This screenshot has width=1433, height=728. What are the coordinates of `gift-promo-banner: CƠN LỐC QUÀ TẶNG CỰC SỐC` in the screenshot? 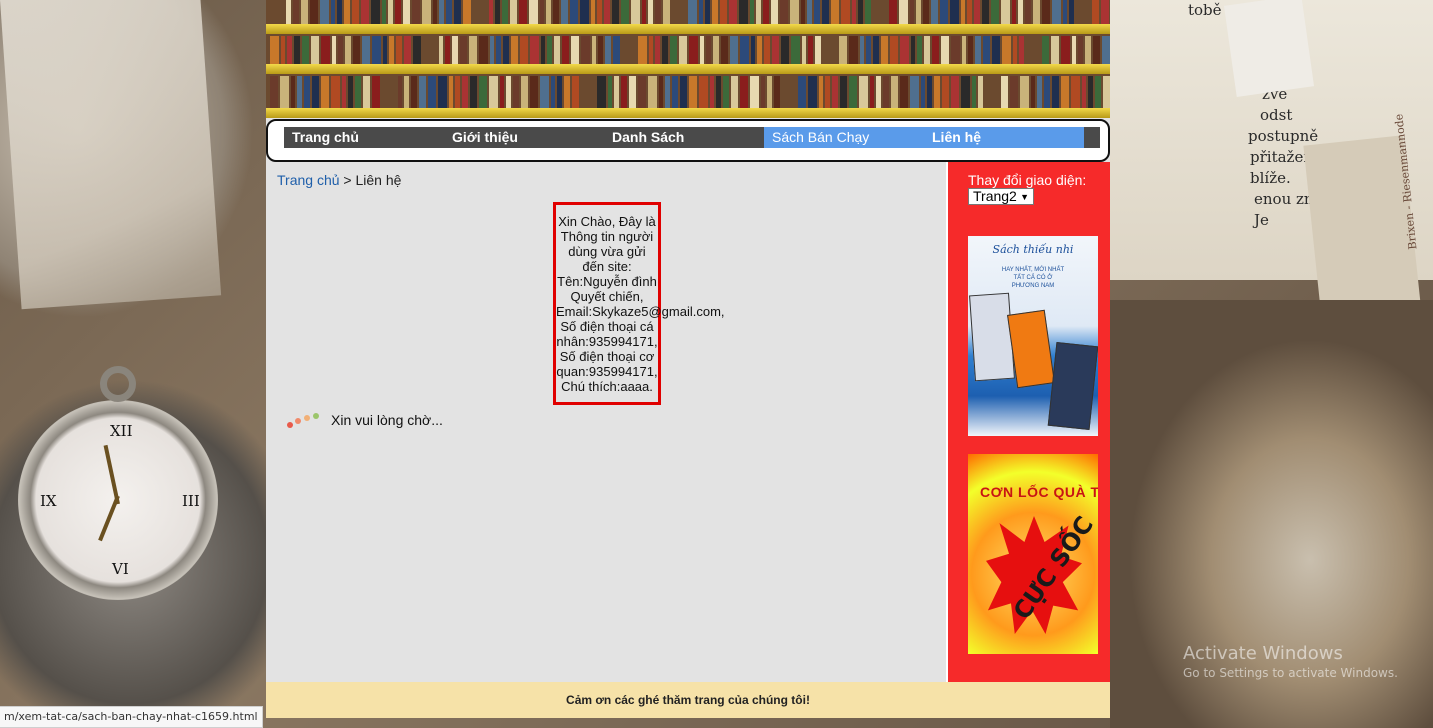 It's located at (1033, 554).